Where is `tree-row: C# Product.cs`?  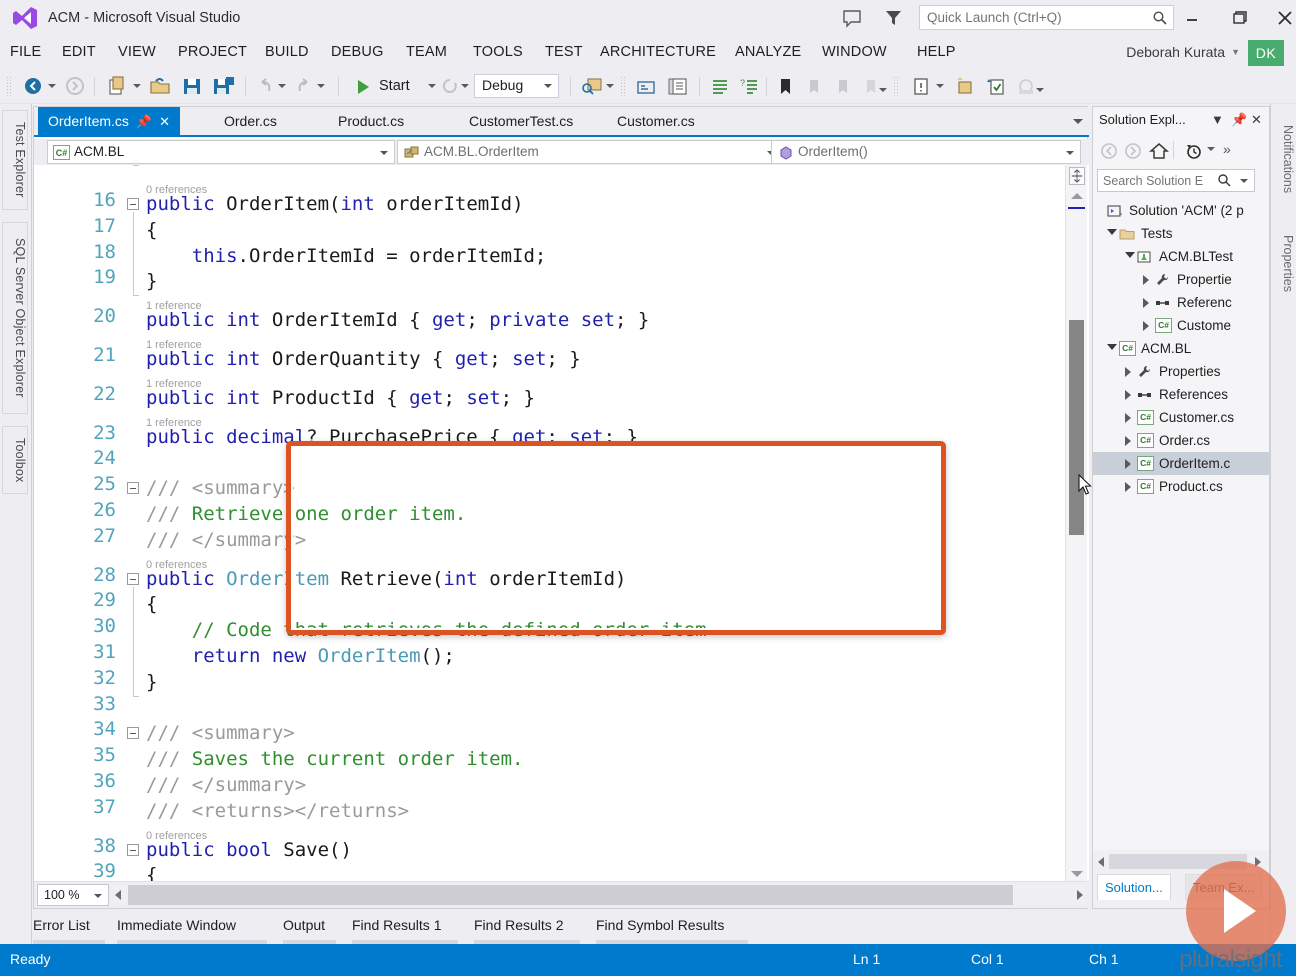 tree-row: C# Product.cs is located at coordinates (1181, 486).